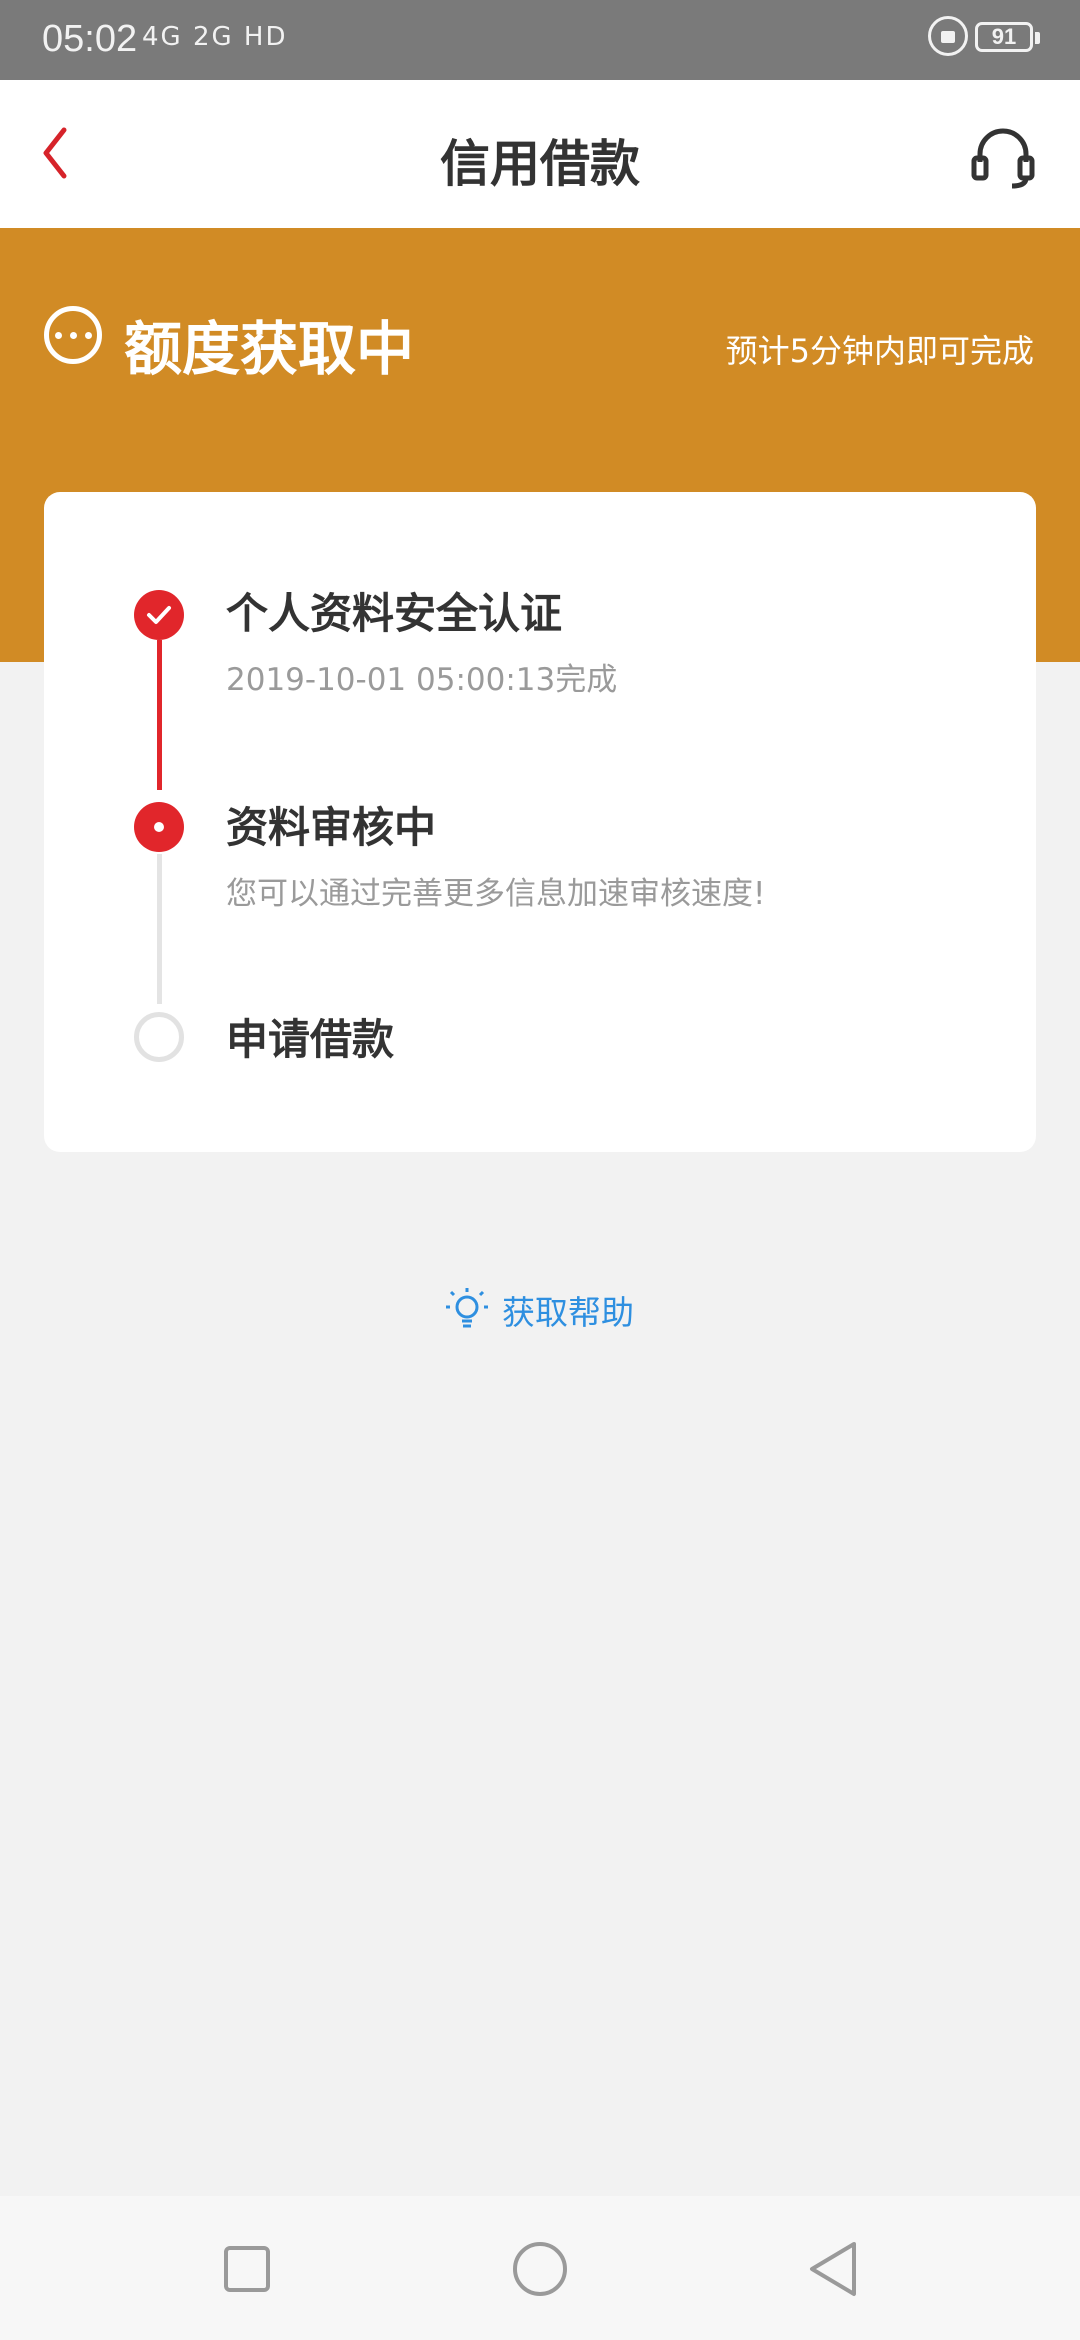 The height and width of the screenshot is (2340, 1080). Describe the element at coordinates (159, 715) in the screenshot. I see `step-connector-done` at that location.